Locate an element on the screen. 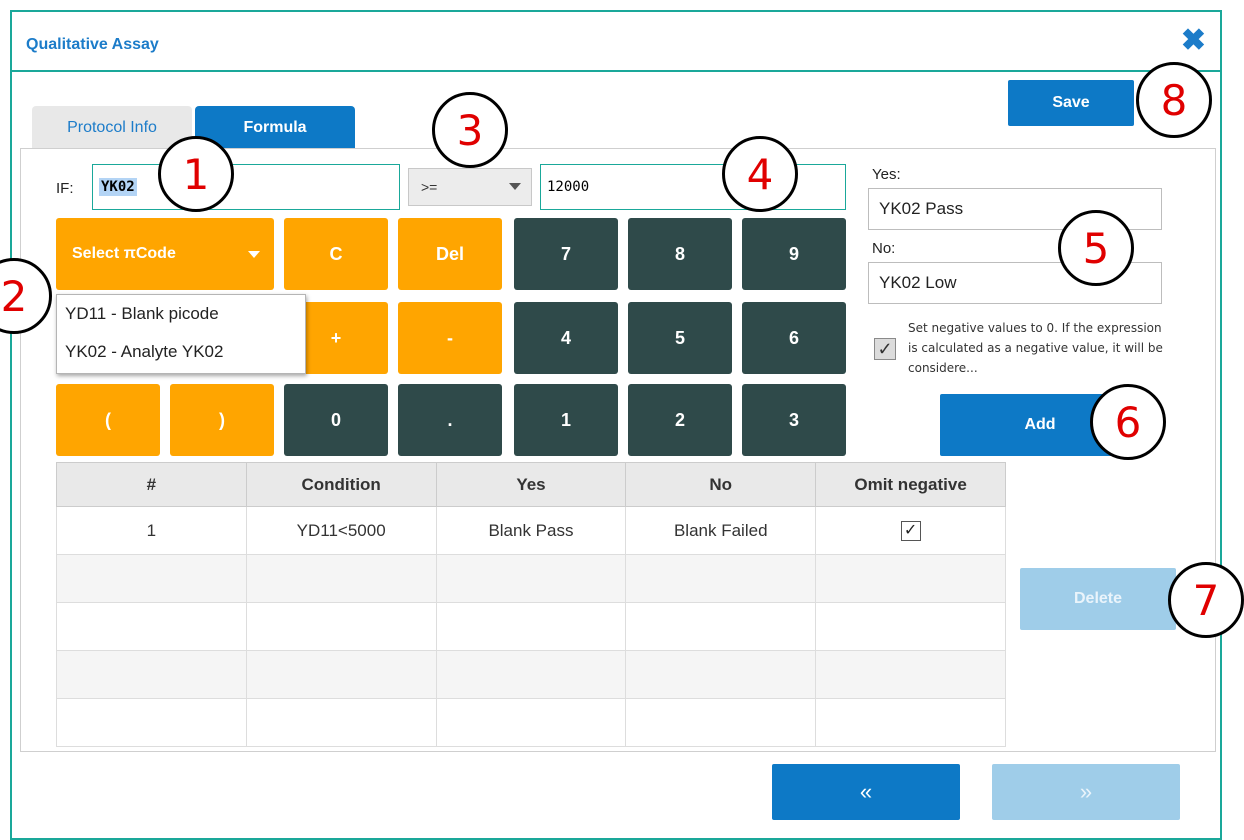 This screenshot has width=1244, height=840. callout-4: 4 is located at coordinates (760, 174).